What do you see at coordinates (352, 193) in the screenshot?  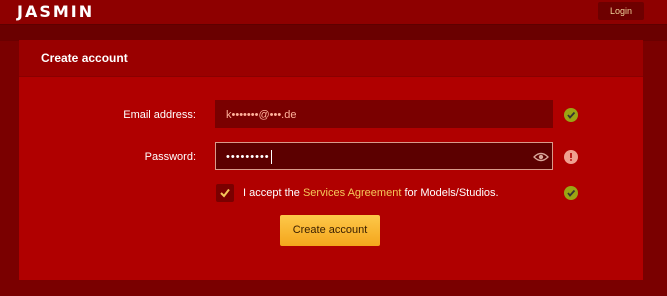 I see `services-agreement-link: Services Agreement` at bounding box center [352, 193].